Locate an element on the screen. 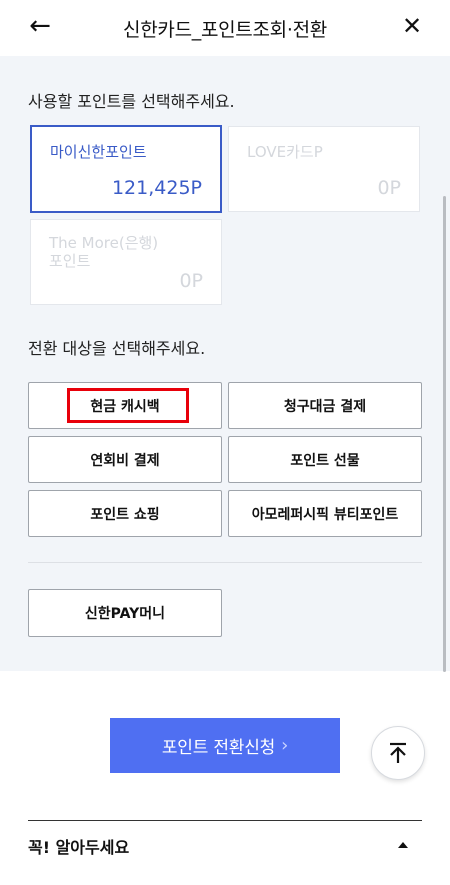  point-card-the-more: The More(은행) 포인트 0P is located at coordinates (126, 262).